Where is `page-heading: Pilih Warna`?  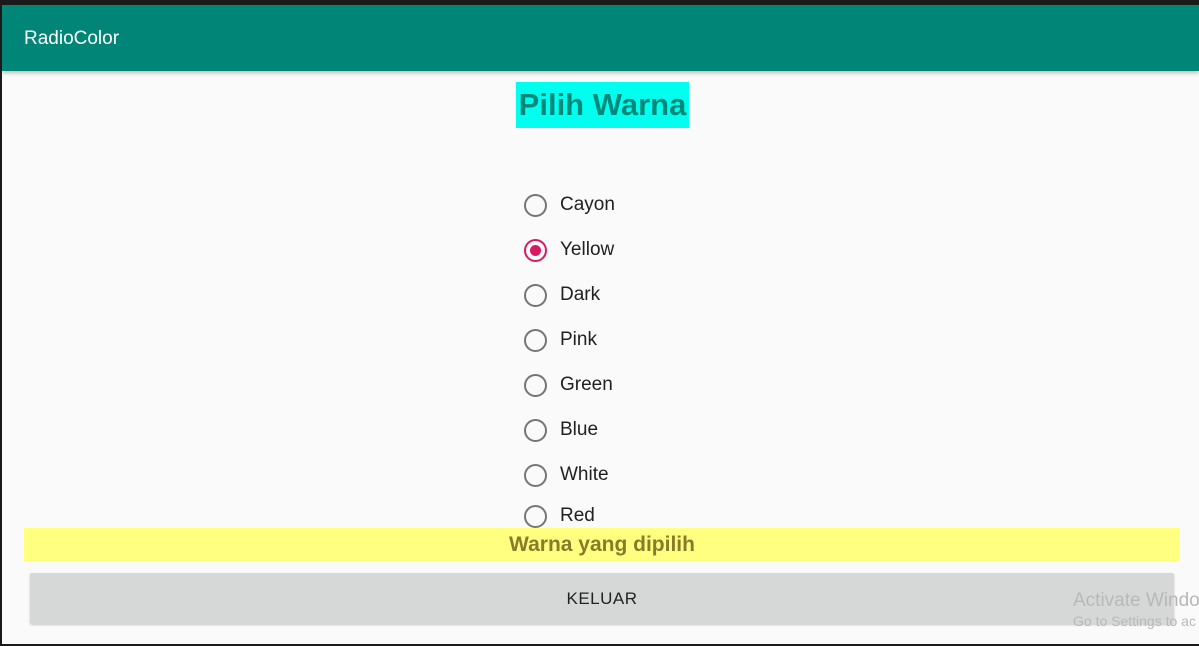
page-heading: Pilih Warna is located at coordinates (602, 105).